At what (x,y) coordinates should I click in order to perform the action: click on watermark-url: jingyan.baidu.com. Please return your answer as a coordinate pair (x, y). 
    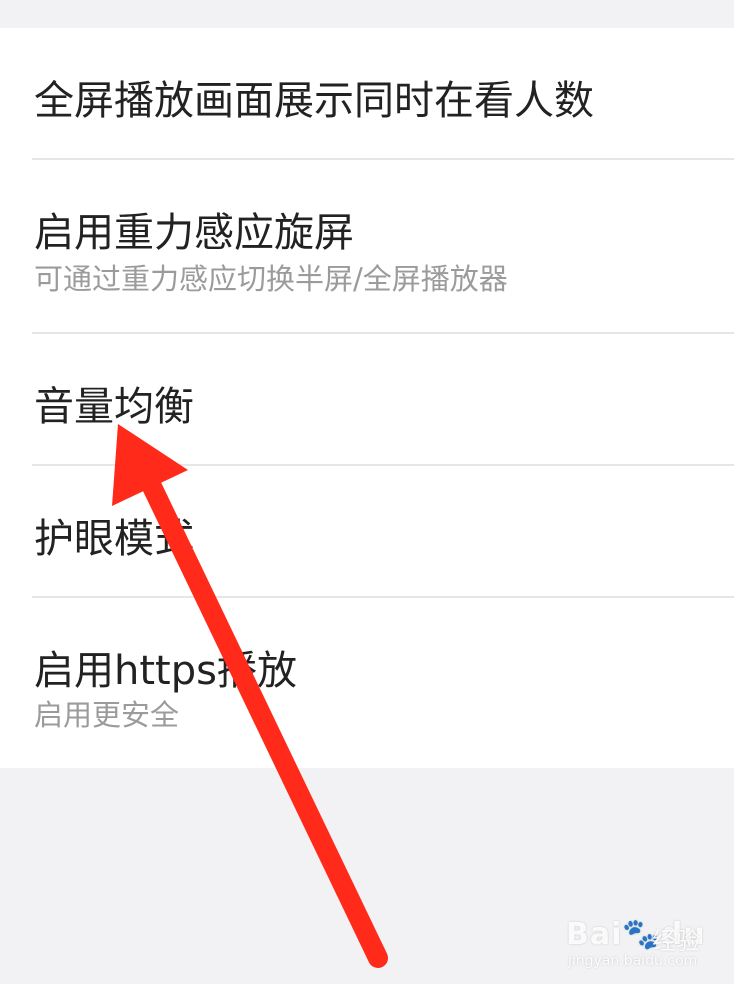
    Looking at the image, I should click on (633, 961).